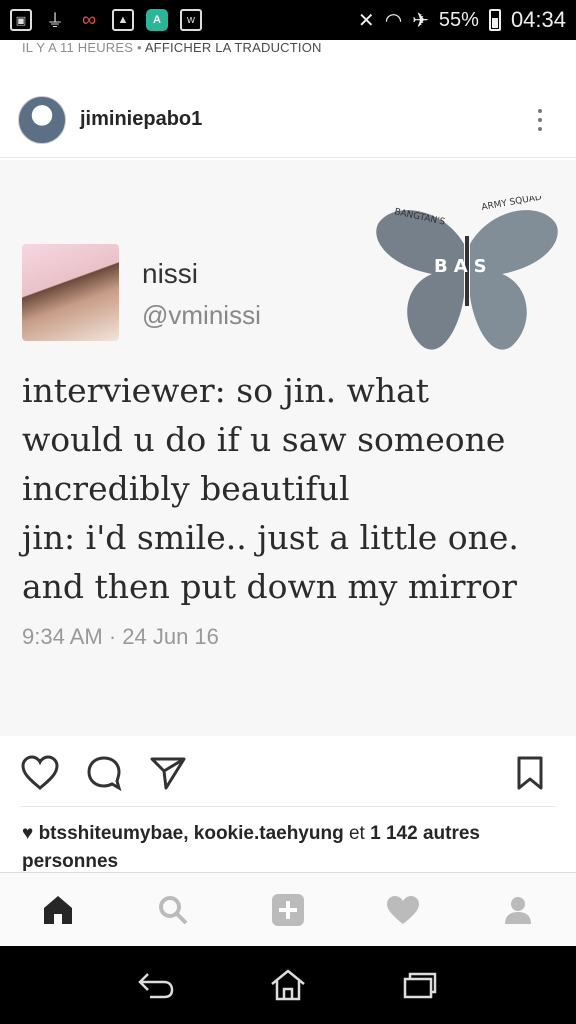 This screenshot has width=576, height=1024. What do you see at coordinates (540, 119) in the screenshot?
I see `more-options-icon` at bounding box center [540, 119].